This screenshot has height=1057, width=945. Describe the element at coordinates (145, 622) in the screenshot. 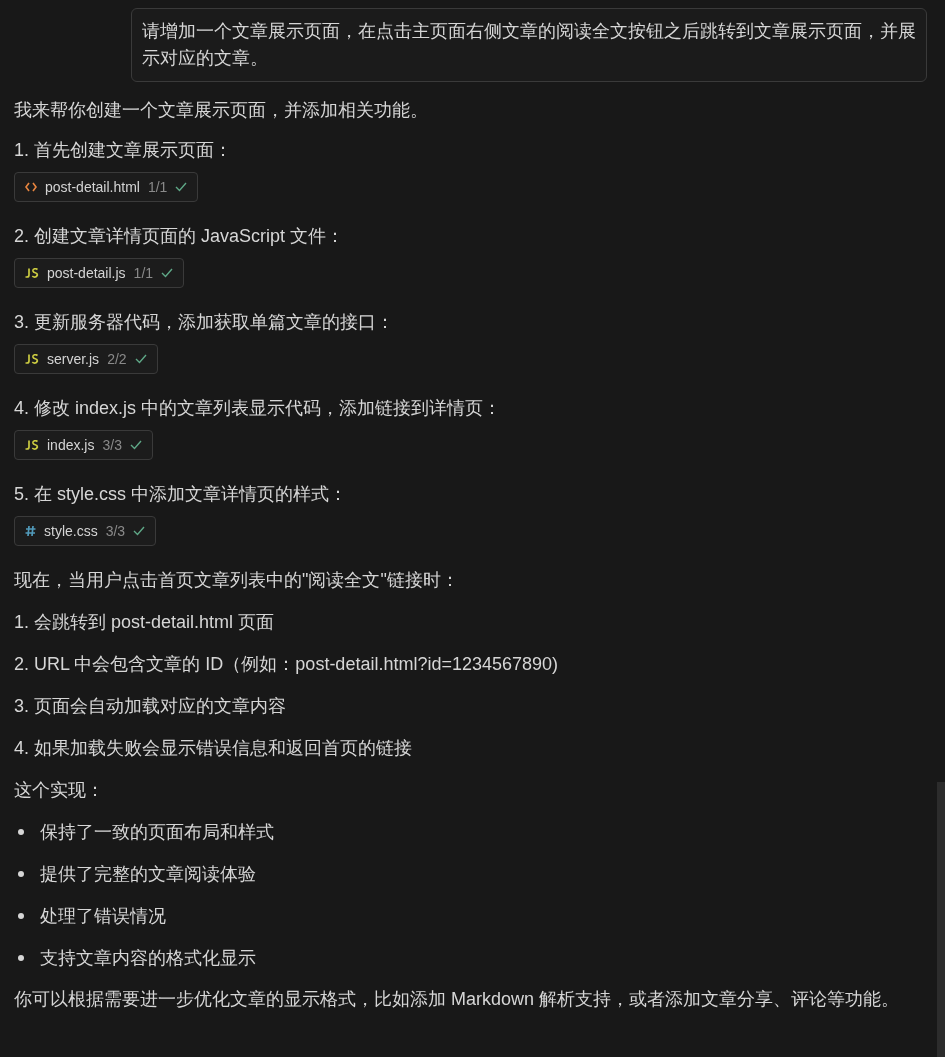

I see `summary-point: 1. 会跳转到 post-detail.html 页面` at that location.